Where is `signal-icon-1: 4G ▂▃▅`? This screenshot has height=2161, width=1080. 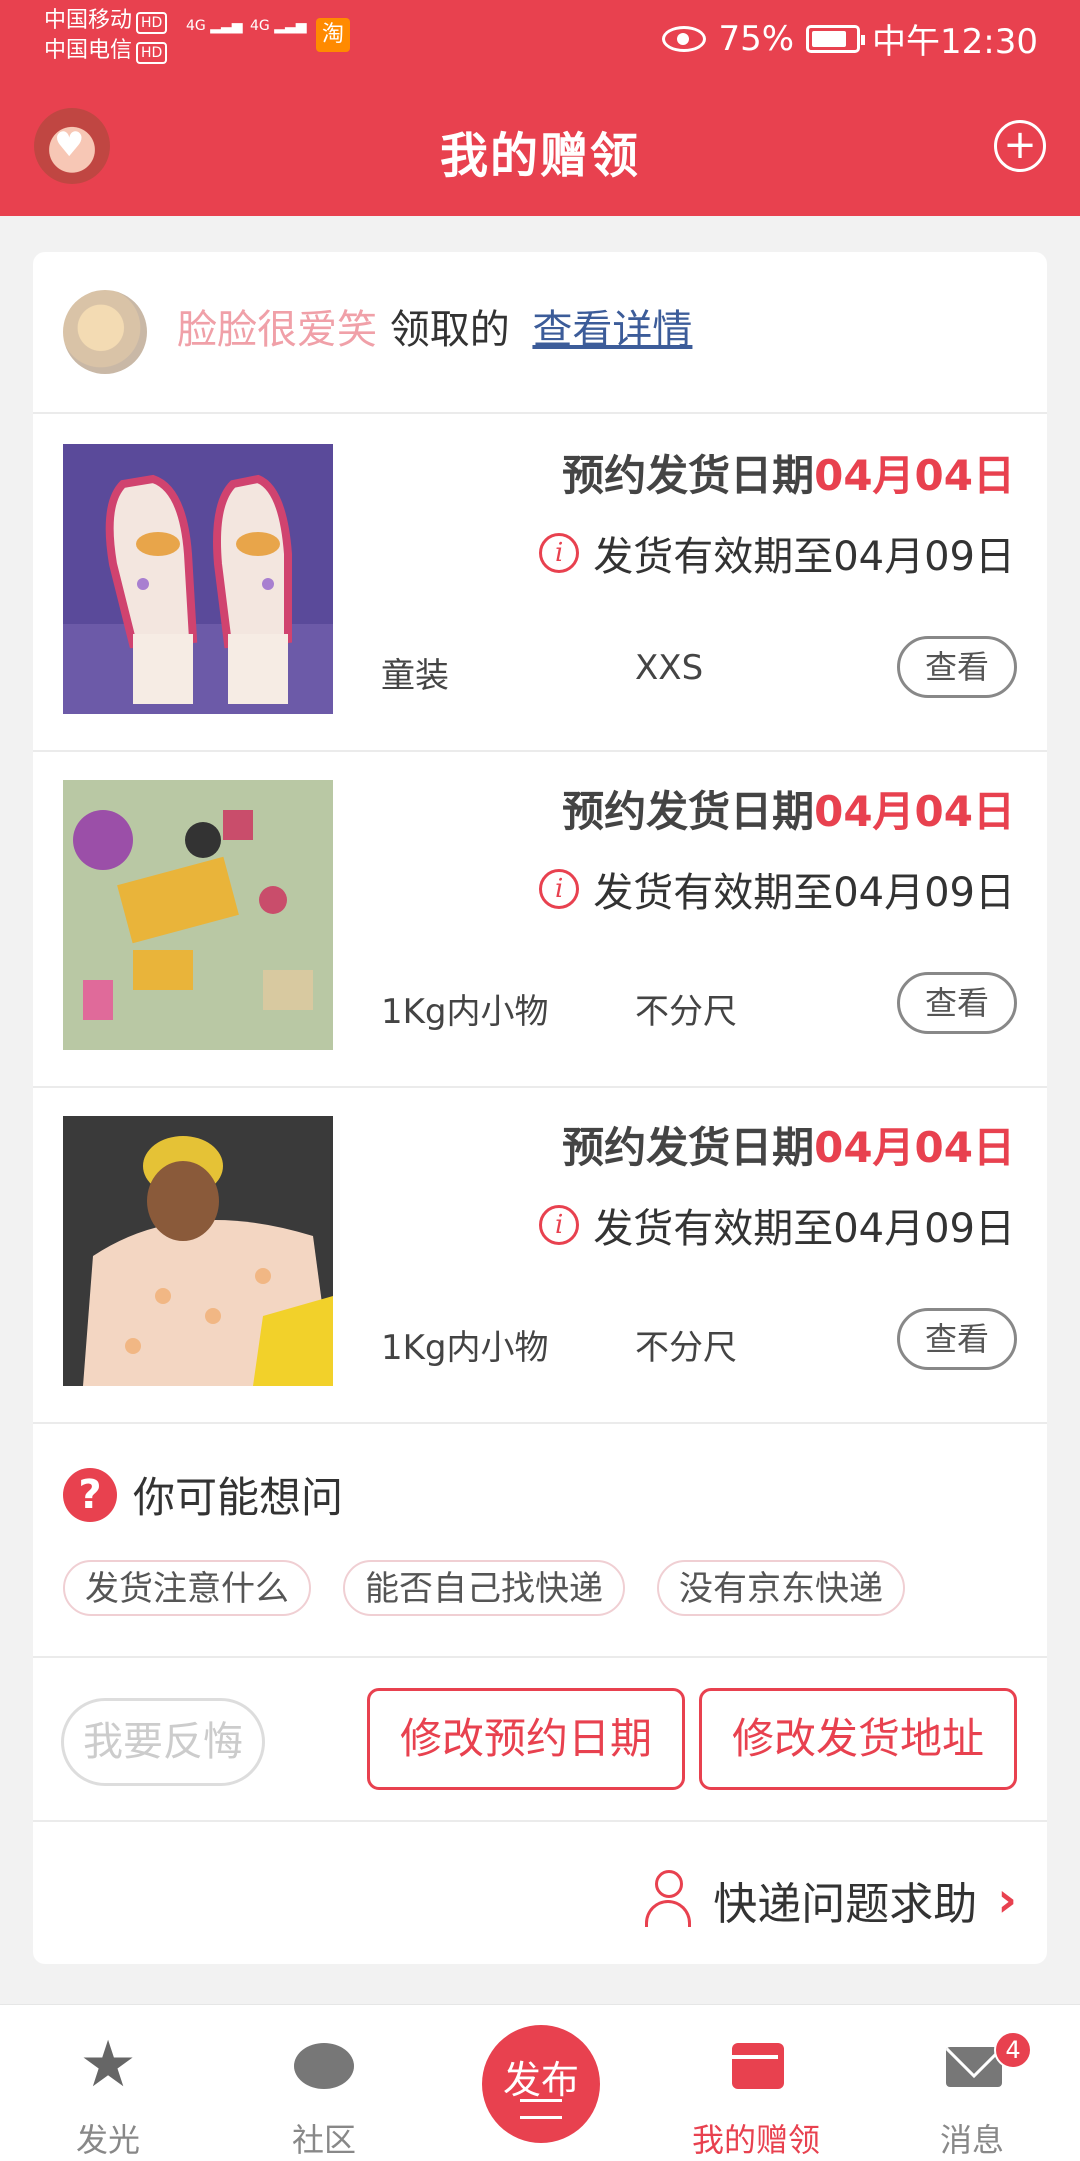 signal-icon-1: 4G ▂▃▅ is located at coordinates (214, 26).